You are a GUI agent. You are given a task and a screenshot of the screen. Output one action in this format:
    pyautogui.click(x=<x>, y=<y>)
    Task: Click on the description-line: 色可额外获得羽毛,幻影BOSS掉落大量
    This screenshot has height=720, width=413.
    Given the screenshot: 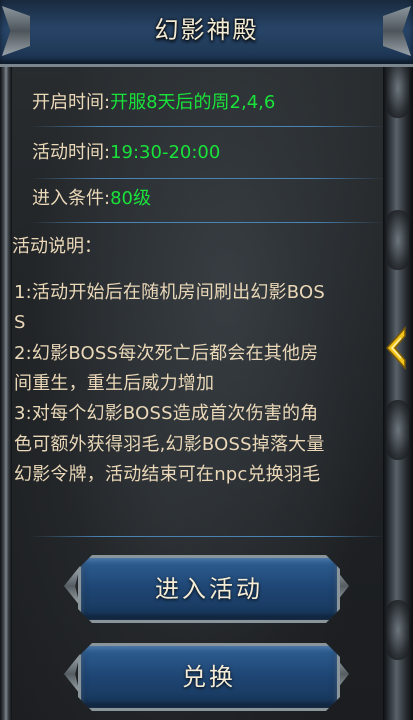 What is the action you would take?
    pyautogui.click(x=169, y=444)
    